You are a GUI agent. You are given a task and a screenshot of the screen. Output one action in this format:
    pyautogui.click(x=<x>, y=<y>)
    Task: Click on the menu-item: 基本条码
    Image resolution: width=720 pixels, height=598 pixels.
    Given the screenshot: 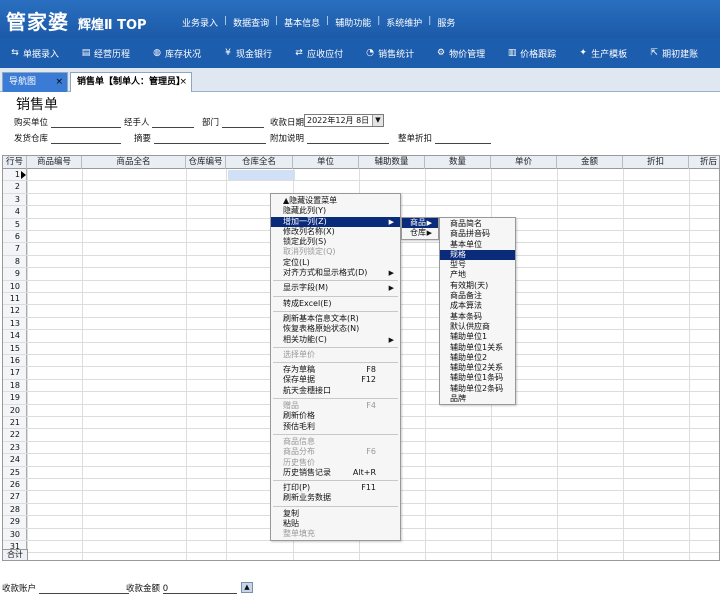 What is the action you would take?
    pyautogui.click(x=477, y=317)
    